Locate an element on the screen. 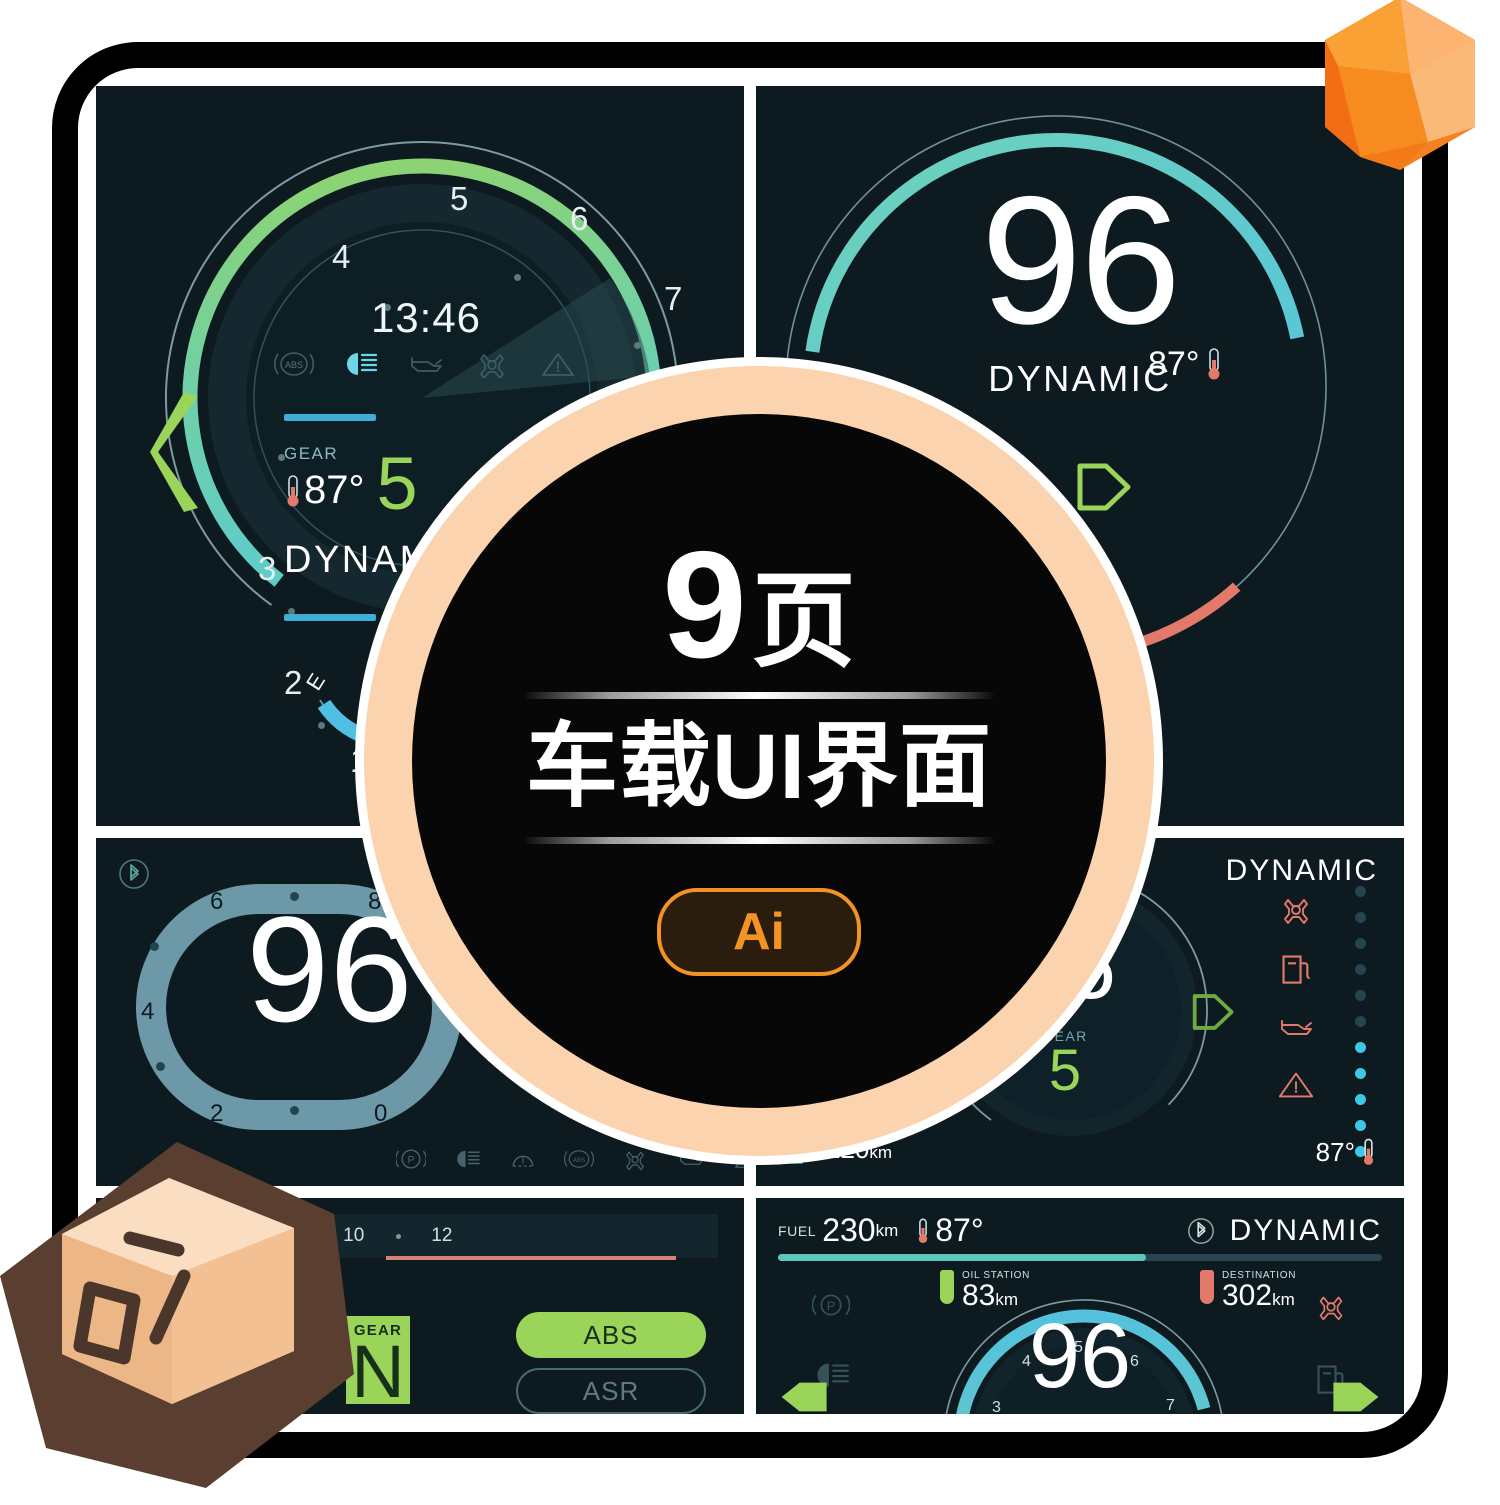  tire-pressure-icon: T is located at coordinates (523, 1160).